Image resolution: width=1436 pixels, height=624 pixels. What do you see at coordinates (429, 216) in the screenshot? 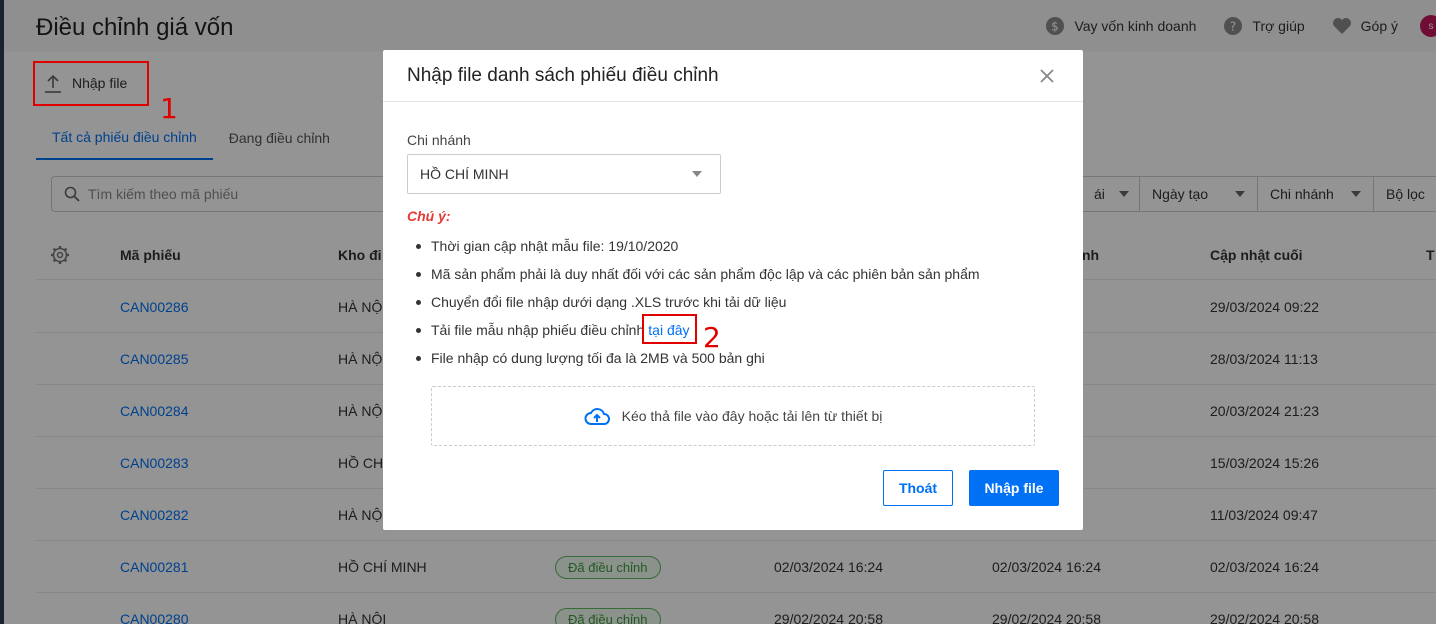
I see `note-title: Chú ý:` at bounding box center [429, 216].